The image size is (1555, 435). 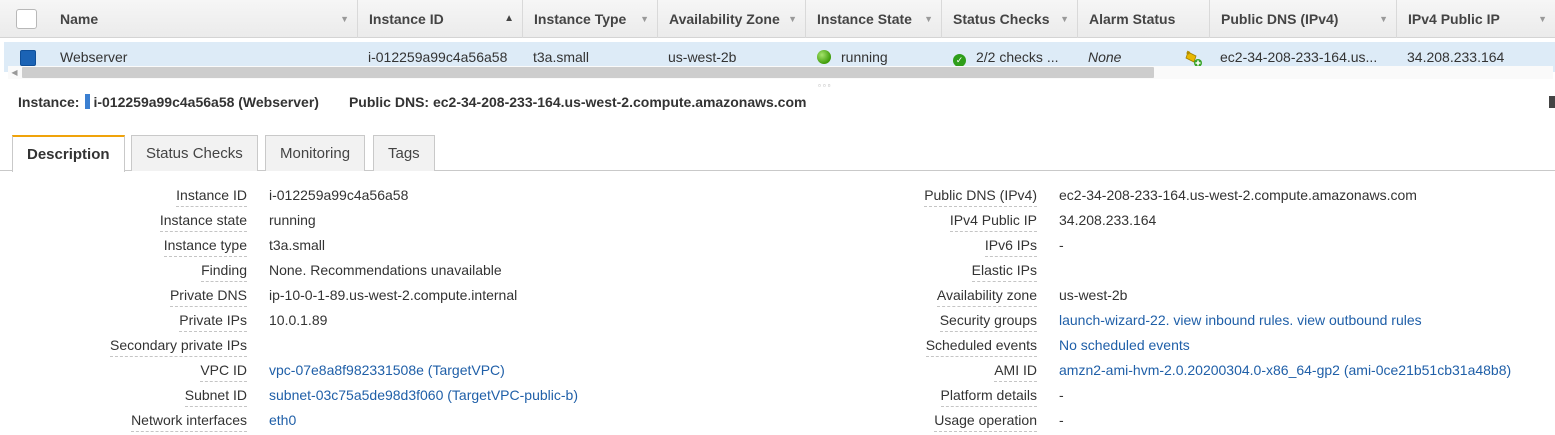 What do you see at coordinates (981, 346) in the screenshot?
I see `property-label: Scheduled events` at bounding box center [981, 346].